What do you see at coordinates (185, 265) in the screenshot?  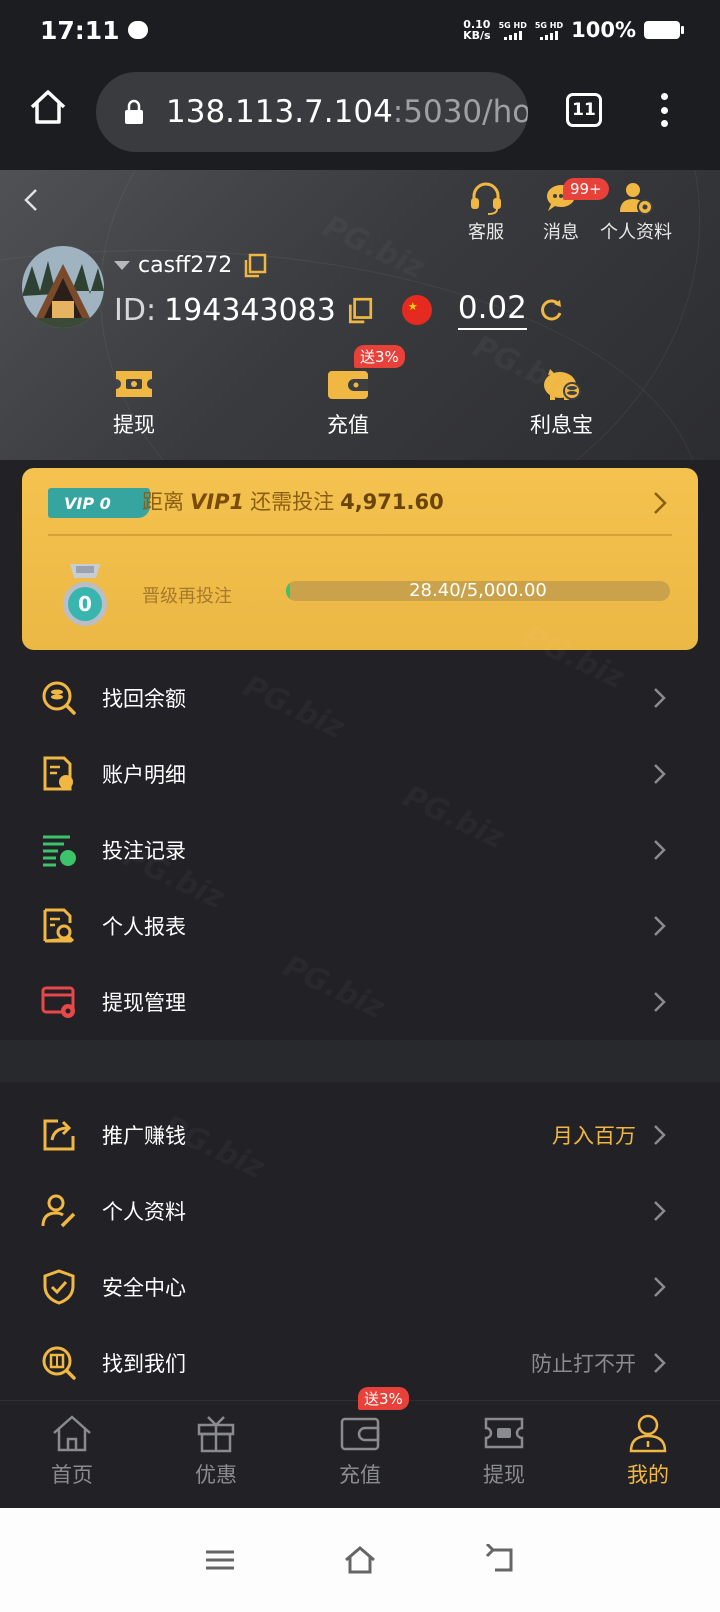 I see `username: casff272` at bounding box center [185, 265].